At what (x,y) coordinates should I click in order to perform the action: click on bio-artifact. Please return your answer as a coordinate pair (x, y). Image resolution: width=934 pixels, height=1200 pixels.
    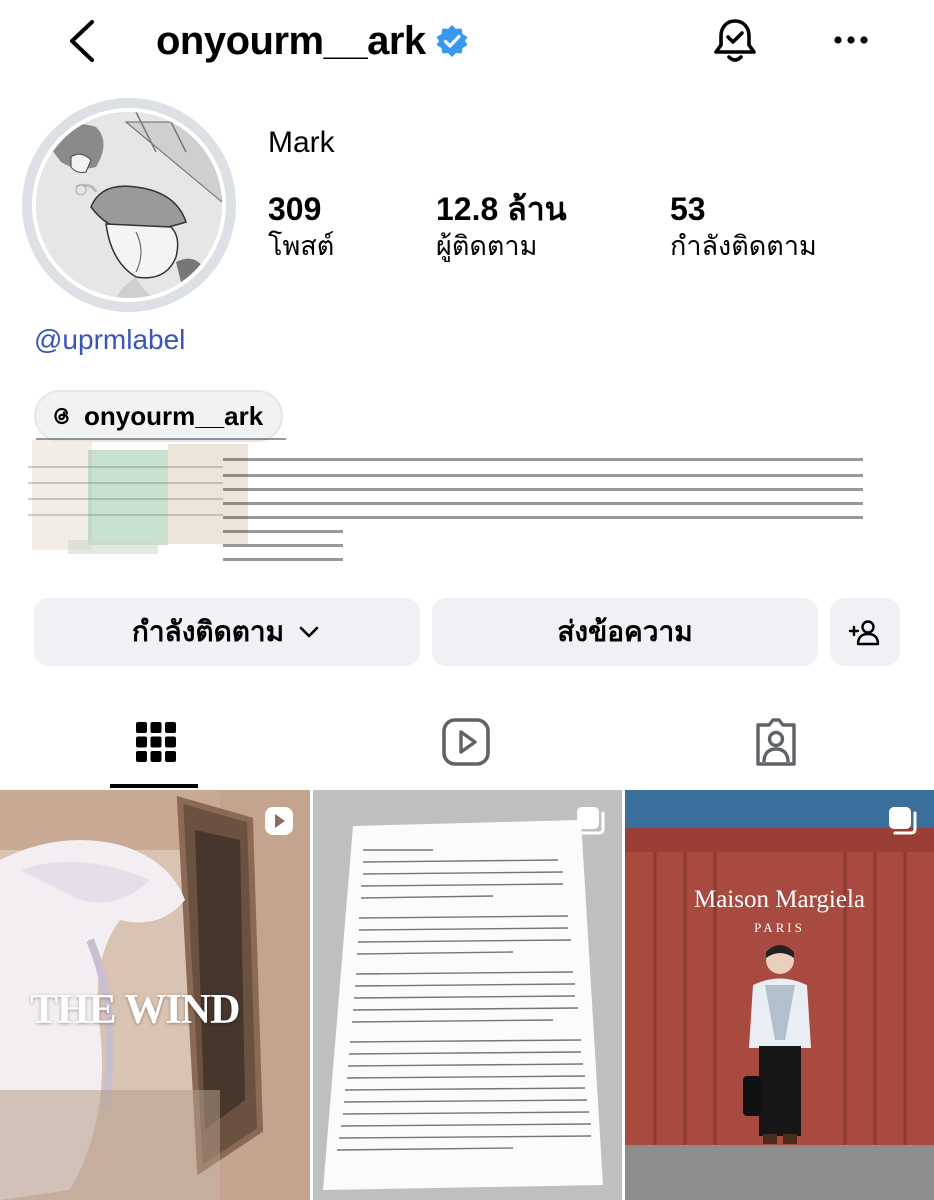
    Looking at the image, I should click on (445, 499).